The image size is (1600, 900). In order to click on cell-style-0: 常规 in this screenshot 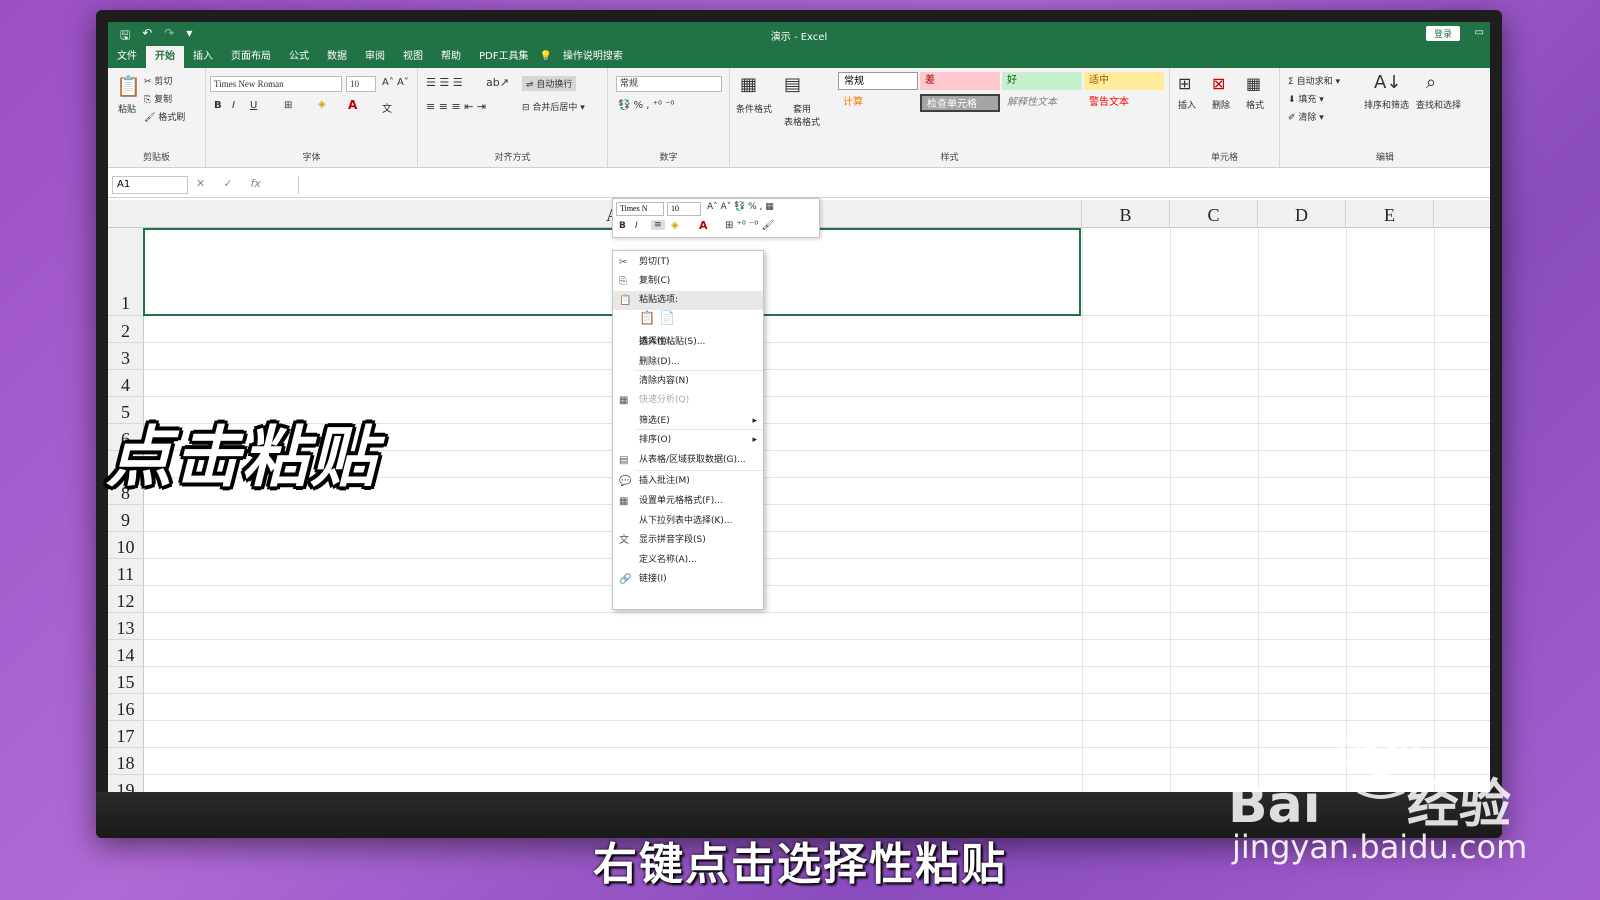, I will do `click(878, 81)`.